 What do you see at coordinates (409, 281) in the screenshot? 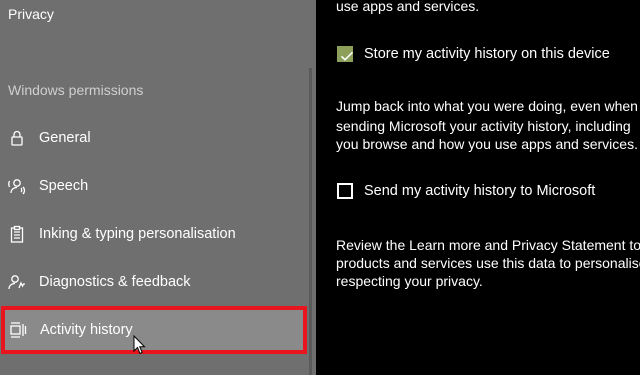
I see `review-desc-line: respecting your privacy.` at bounding box center [409, 281].